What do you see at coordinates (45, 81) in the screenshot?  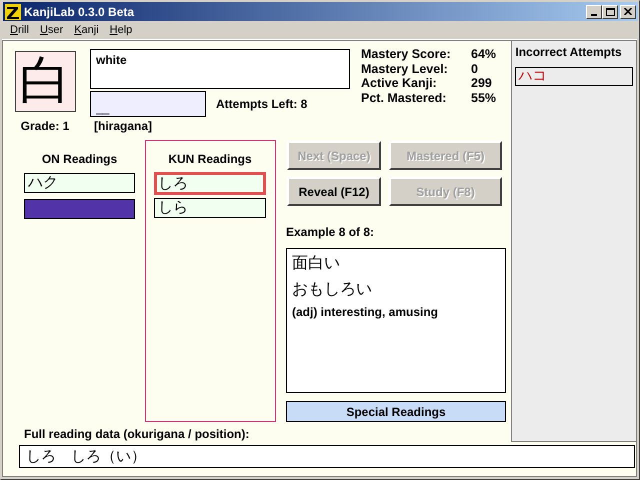 I see `kanji-card: 白` at bounding box center [45, 81].